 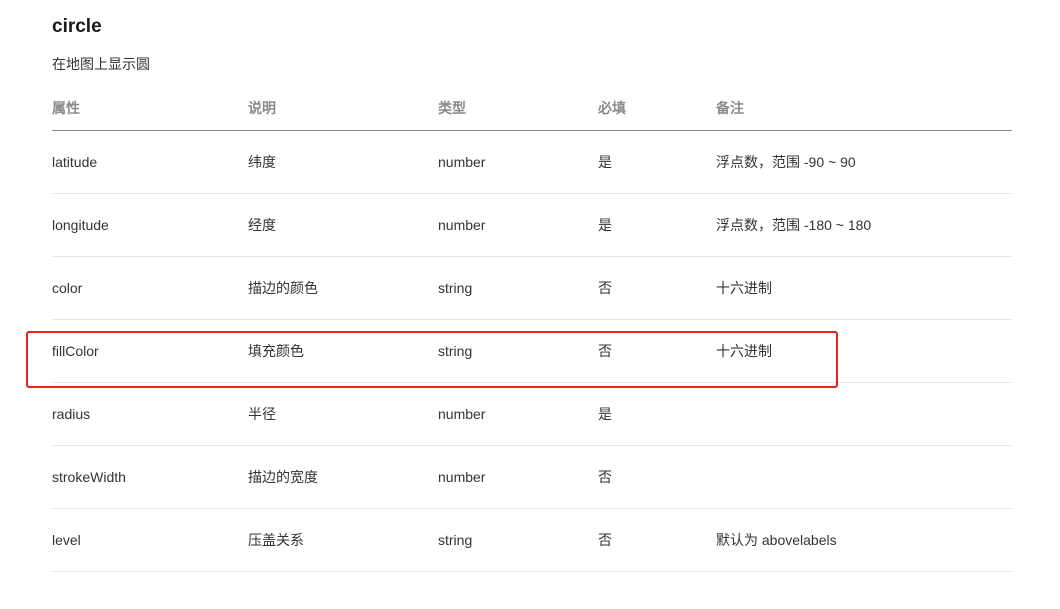 I want to click on cell-description: 描边的宽度, so click(x=343, y=477).